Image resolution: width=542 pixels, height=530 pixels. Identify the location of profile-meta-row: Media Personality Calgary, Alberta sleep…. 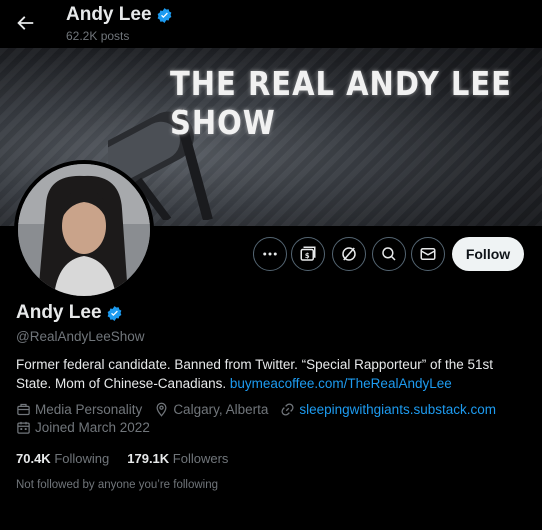
(262, 409).